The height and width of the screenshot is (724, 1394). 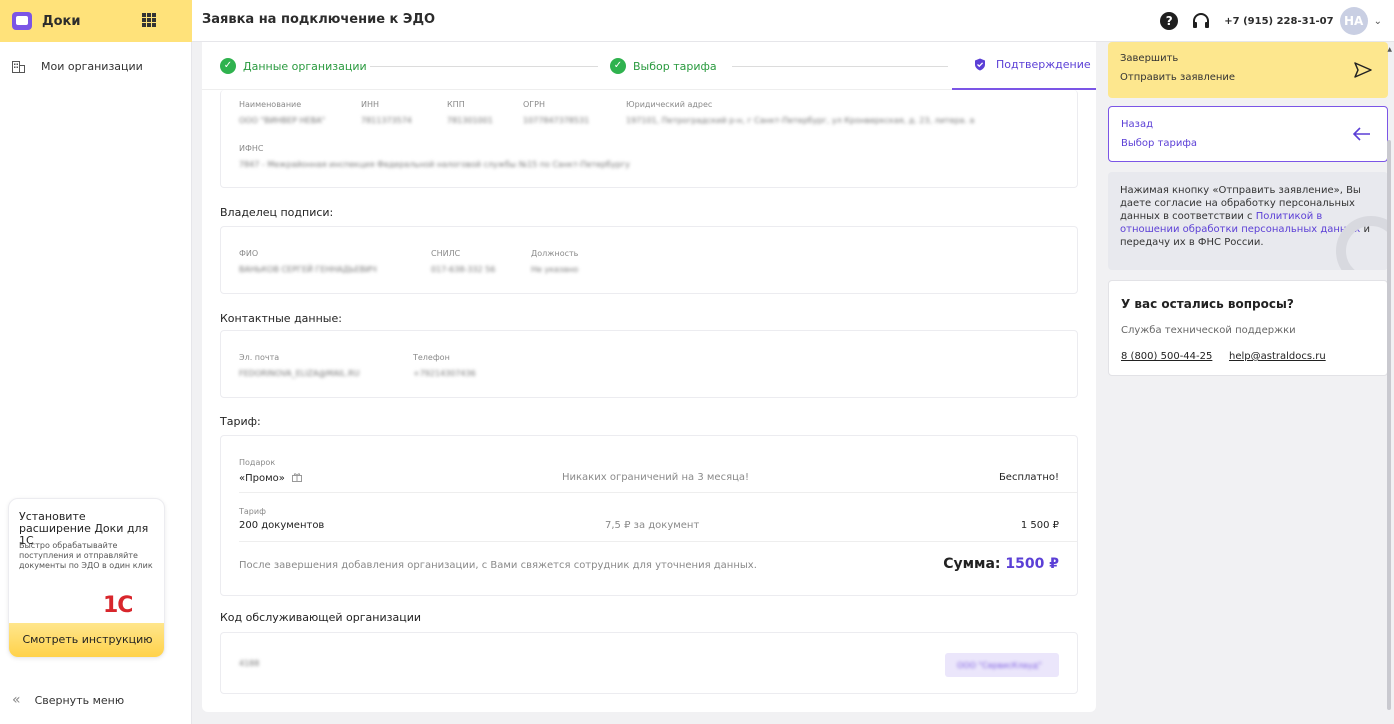 I want to click on collapse-menu-label: Свернуть меню, so click(x=79, y=700).